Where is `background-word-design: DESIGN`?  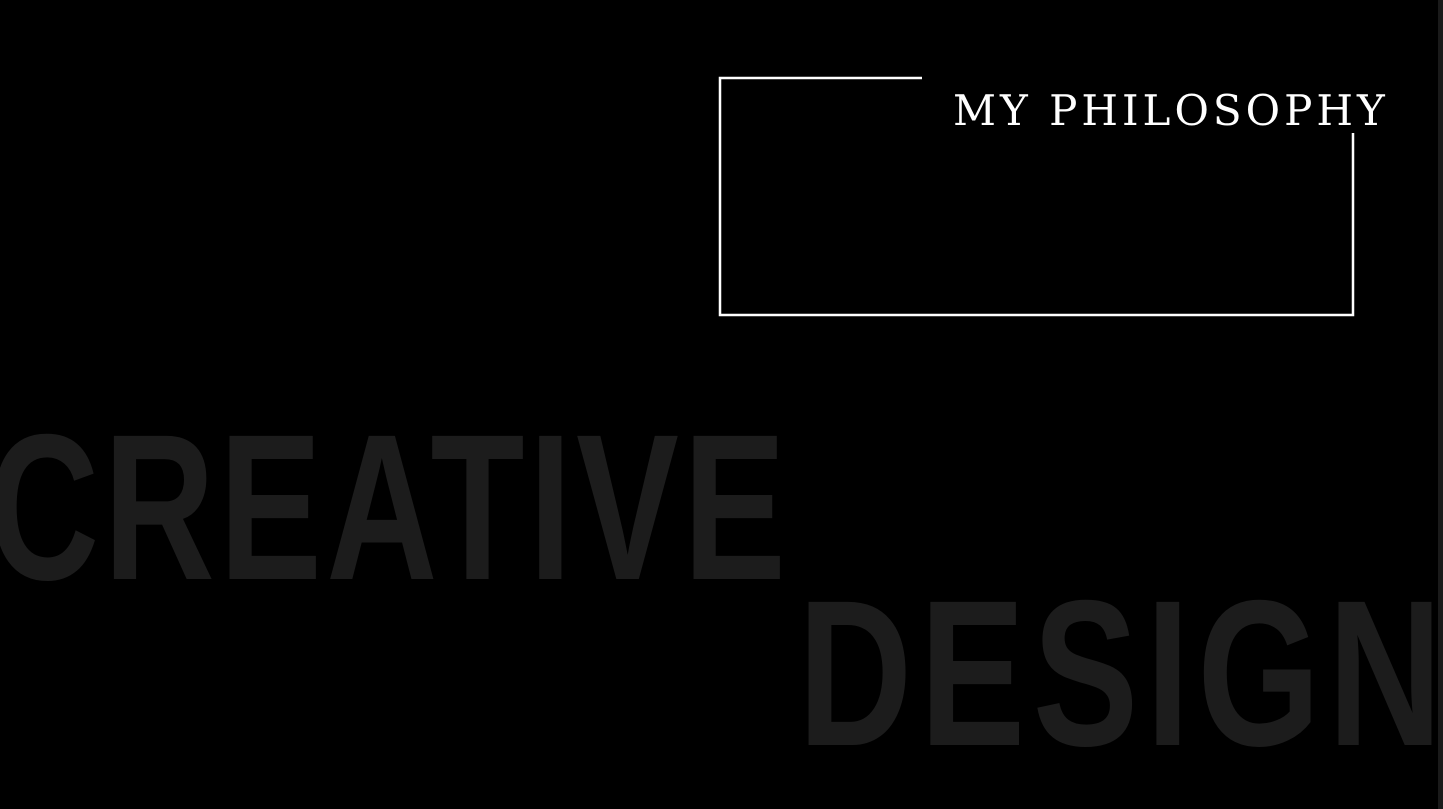
background-word-design: DESIGN is located at coordinates (1120, 674).